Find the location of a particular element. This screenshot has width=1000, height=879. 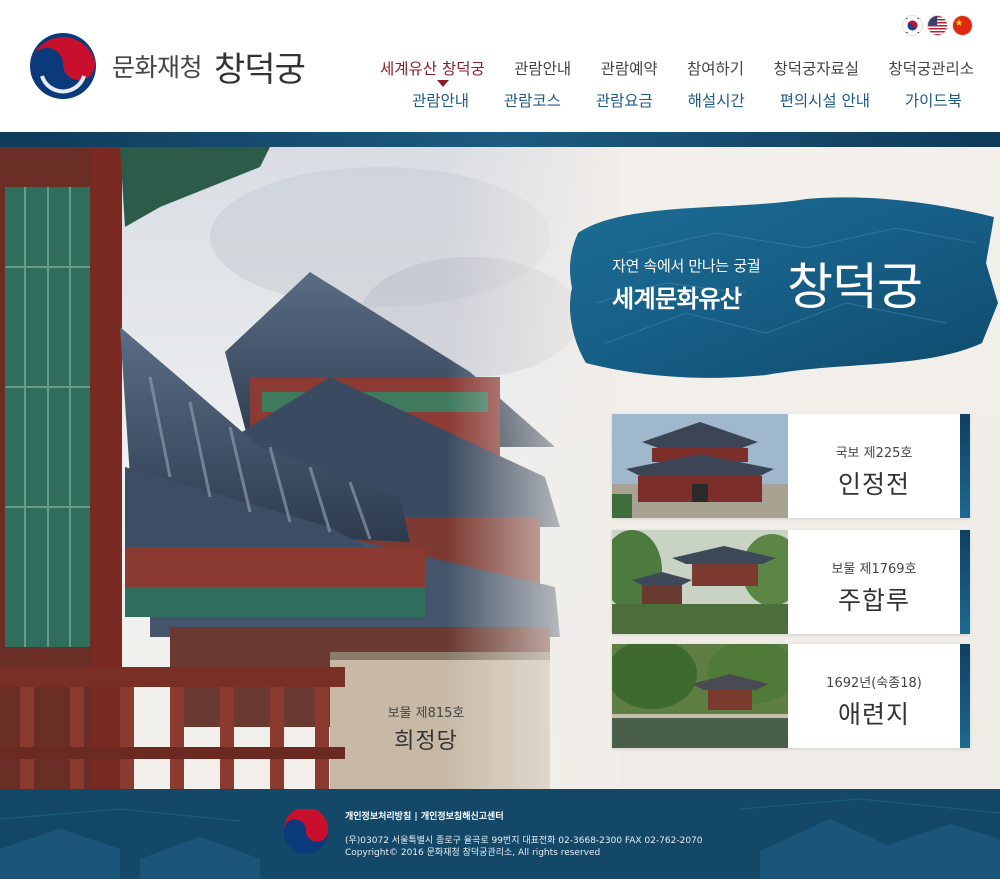

aeryeonji-photo-image is located at coordinates (700, 696).